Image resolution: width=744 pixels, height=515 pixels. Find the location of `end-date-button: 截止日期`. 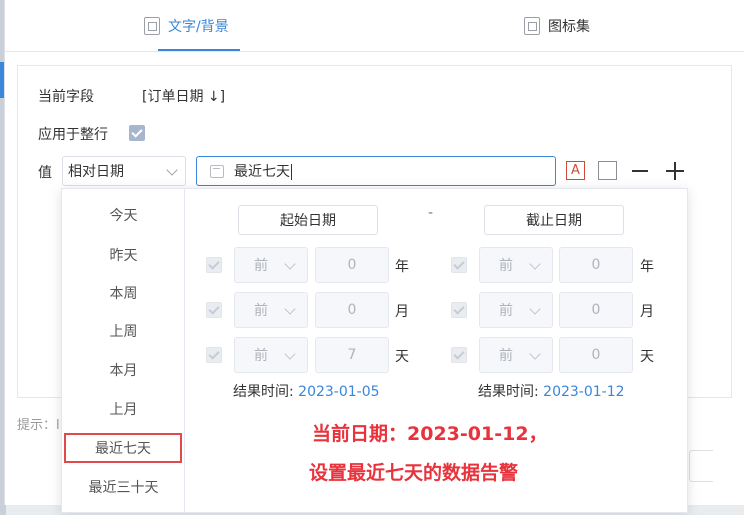

end-date-button: 截止日期 is located at coordinates (554, 220).